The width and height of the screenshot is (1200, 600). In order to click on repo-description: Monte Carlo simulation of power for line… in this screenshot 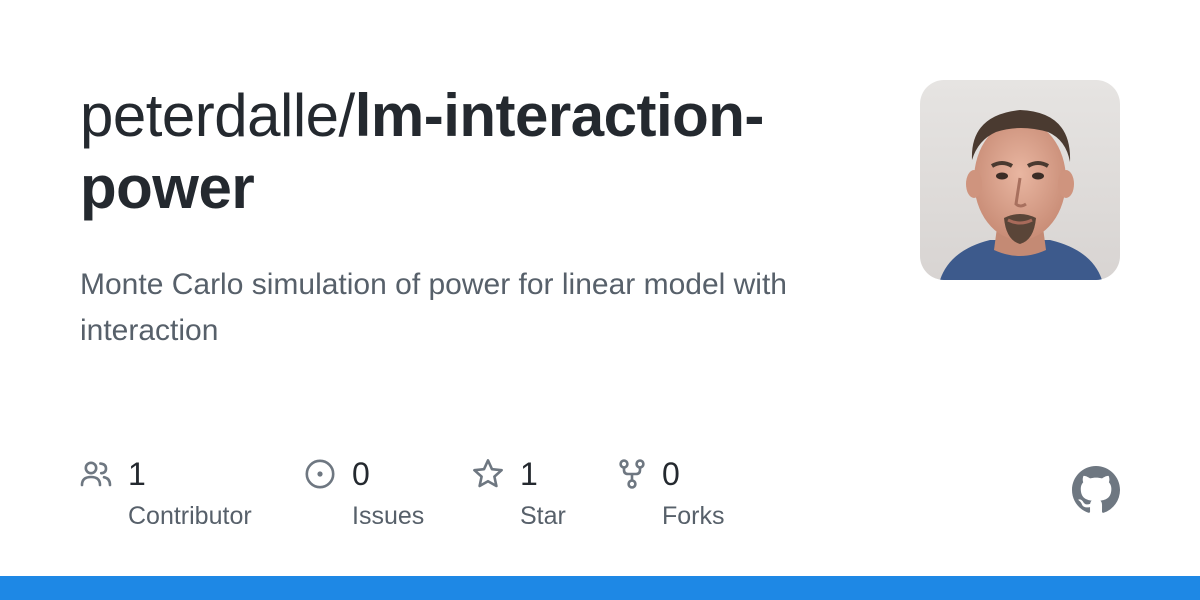, I will do `click(433, 307)`.